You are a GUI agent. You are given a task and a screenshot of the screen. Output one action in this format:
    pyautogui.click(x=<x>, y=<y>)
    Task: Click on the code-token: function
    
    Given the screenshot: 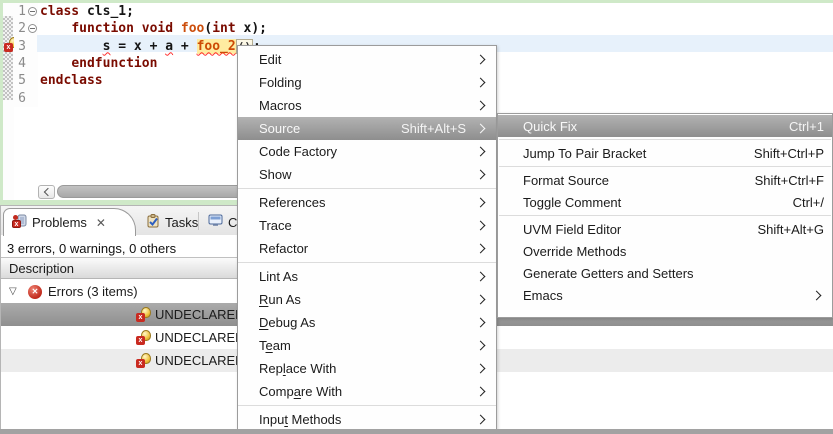 What is the action you would take?
    pyautogui.click(x=102, y=29)
    